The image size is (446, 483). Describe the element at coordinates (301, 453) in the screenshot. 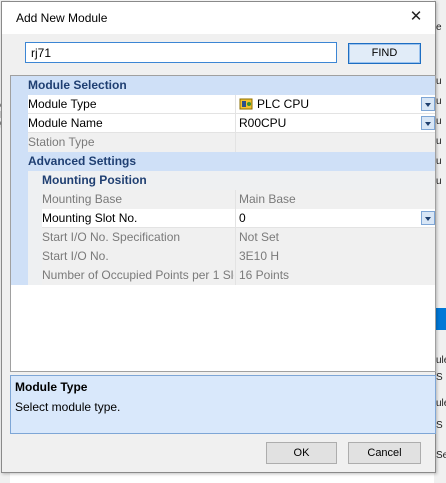

I see `ok-button: OK` at that location.